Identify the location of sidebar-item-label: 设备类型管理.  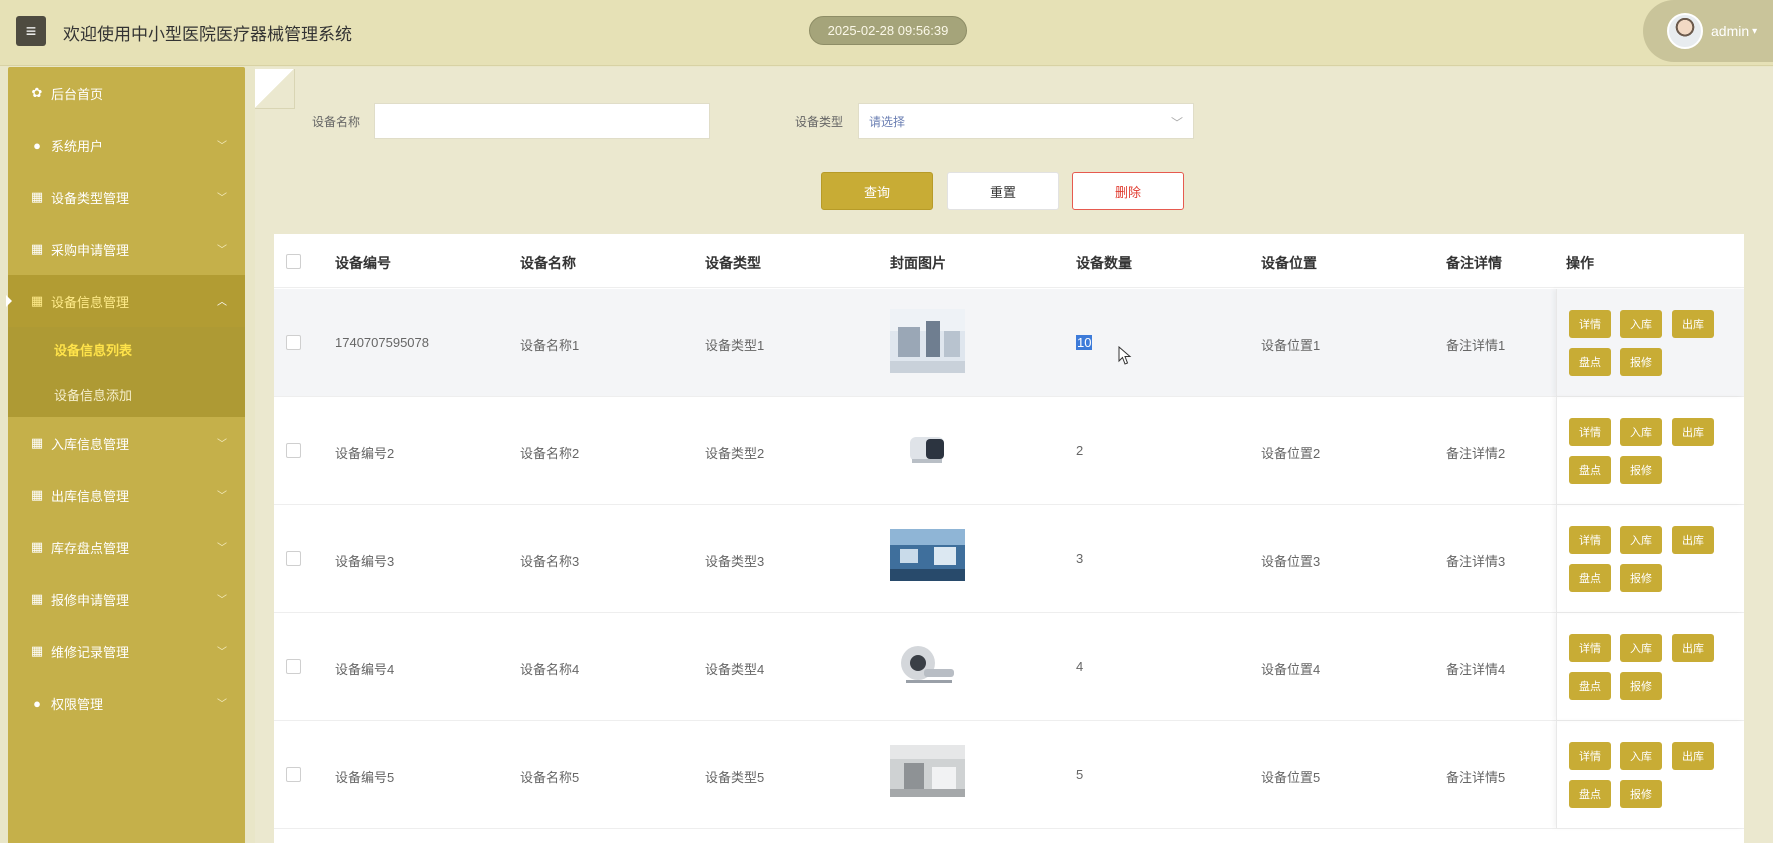
(90, 198).